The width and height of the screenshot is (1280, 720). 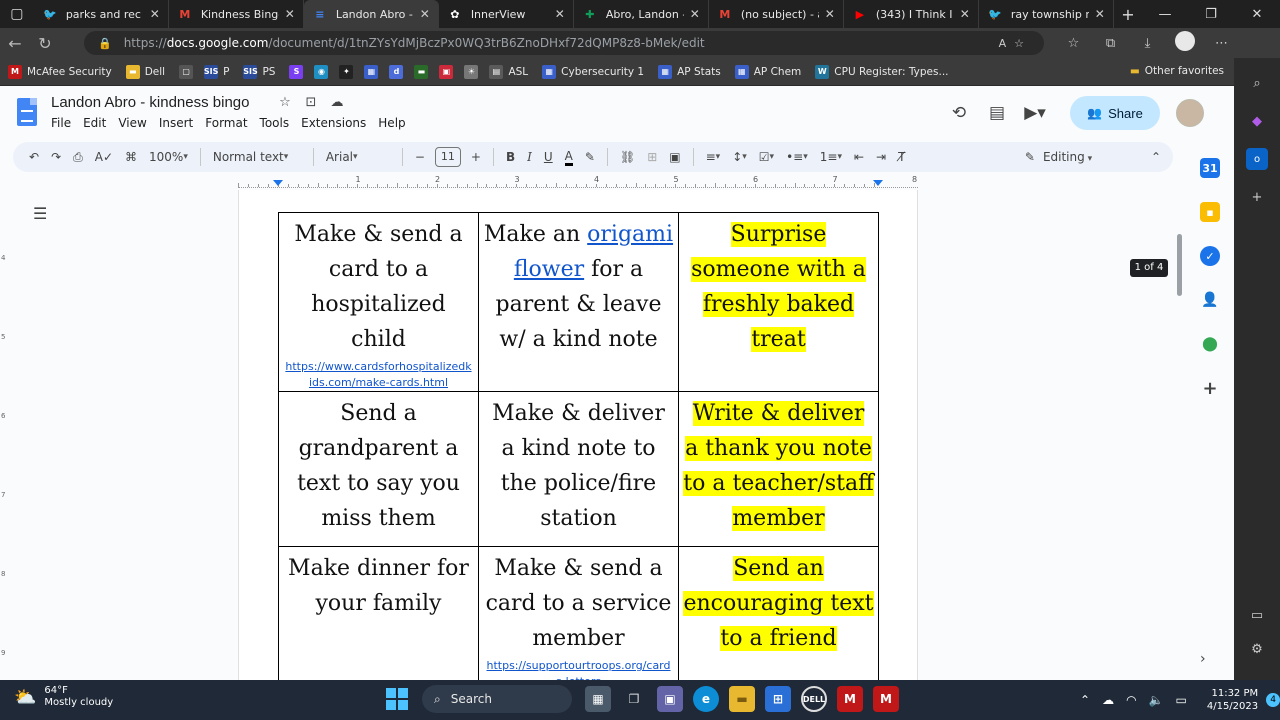 I want to click on font-select: Arial, so click(x=358, y=157).